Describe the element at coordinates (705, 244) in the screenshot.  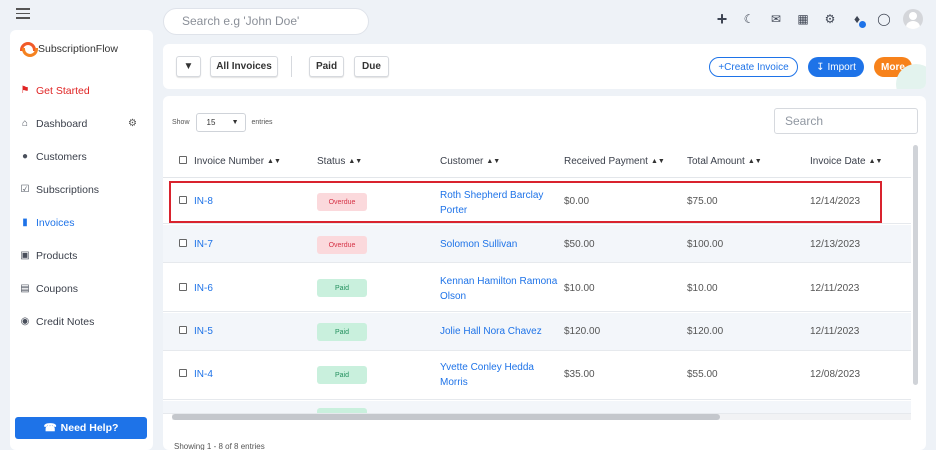
I see `total-amount: $100.00` at that location.